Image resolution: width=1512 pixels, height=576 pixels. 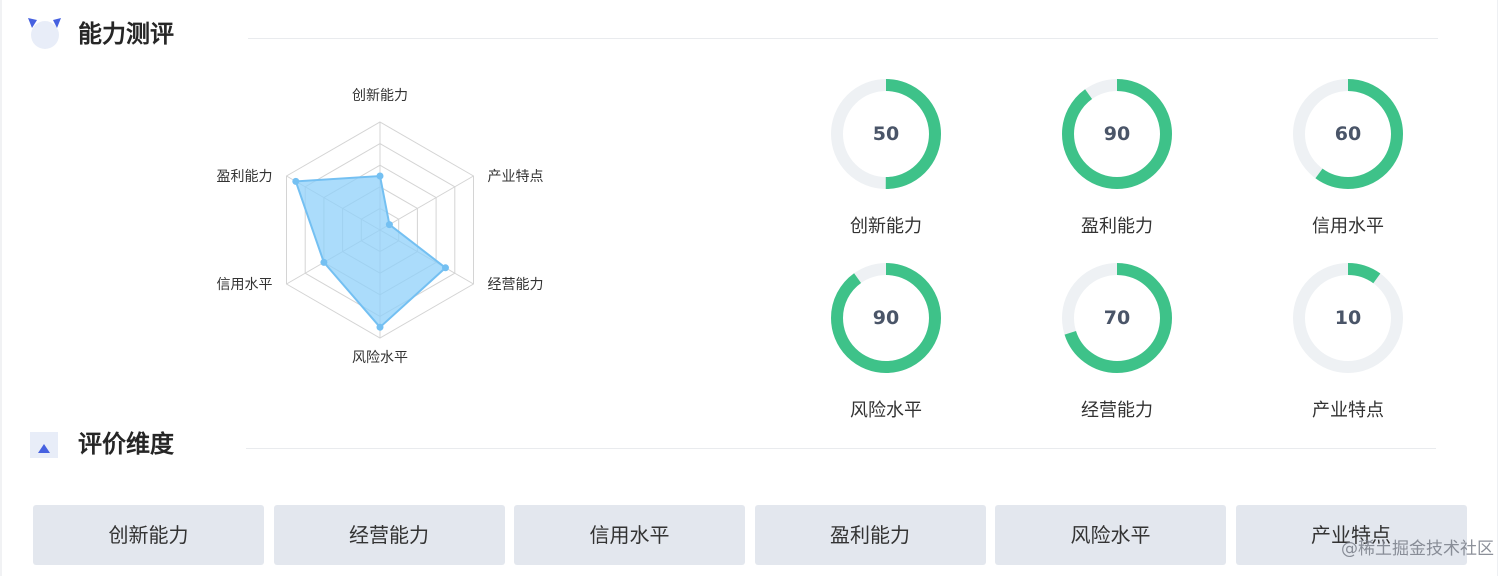 I want to click on gauge-value: 60, so click(x=1348, y=134).